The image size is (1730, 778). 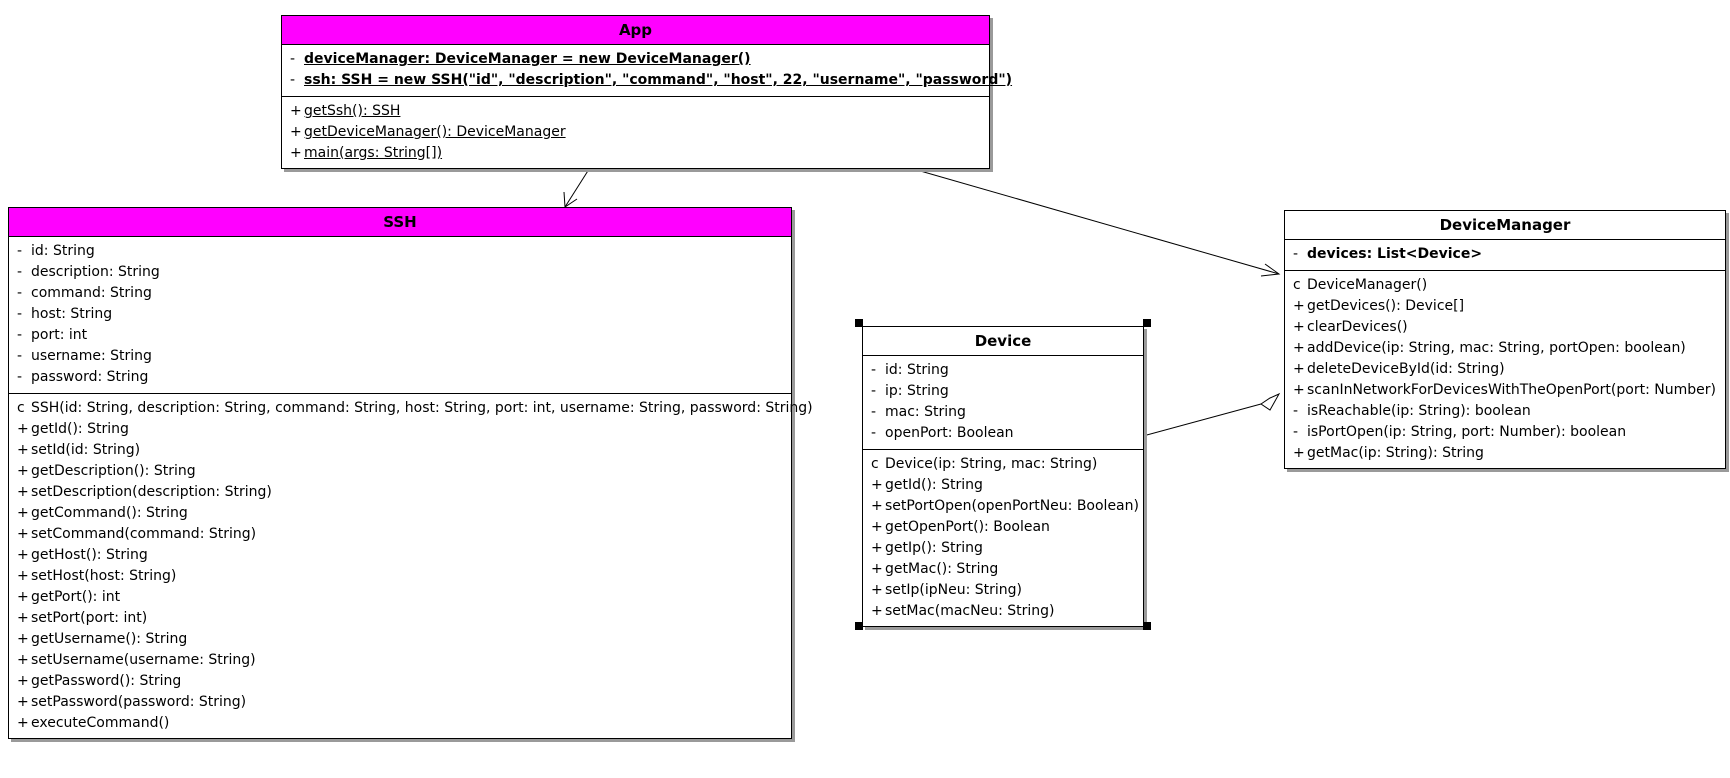 What do you see at coordinates (1388, 254) in the screenshot?
I see `attribute: - devices: List<Device>` at bounding box center [1388, 254].